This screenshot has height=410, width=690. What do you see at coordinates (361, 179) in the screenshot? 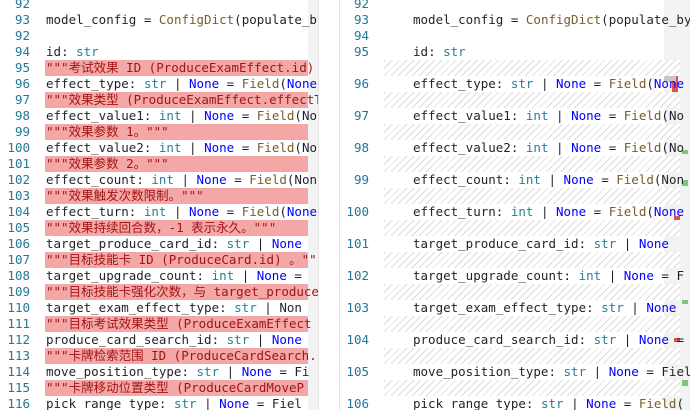
I see `line-number: 99` at bounding box center [361, 179].